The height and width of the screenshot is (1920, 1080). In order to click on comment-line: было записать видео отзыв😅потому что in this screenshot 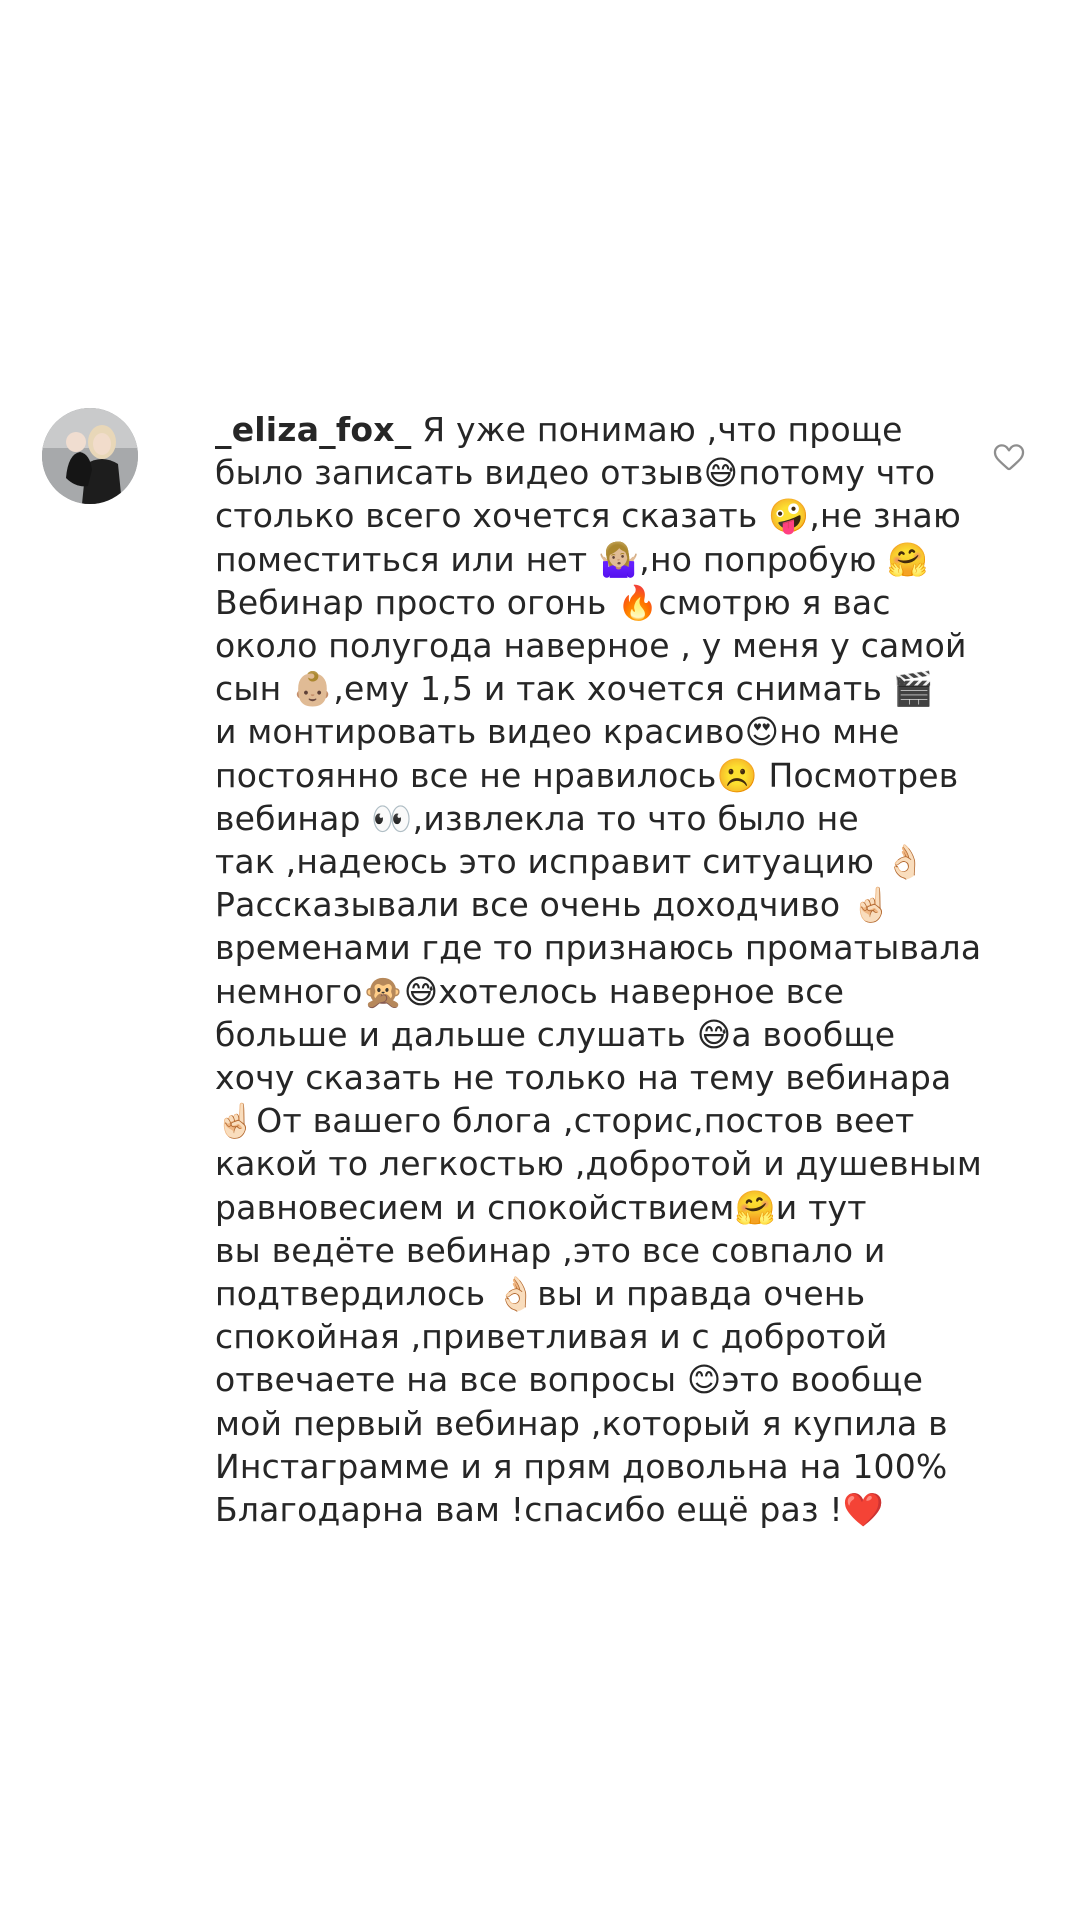, I will do `click(575, 473)`.